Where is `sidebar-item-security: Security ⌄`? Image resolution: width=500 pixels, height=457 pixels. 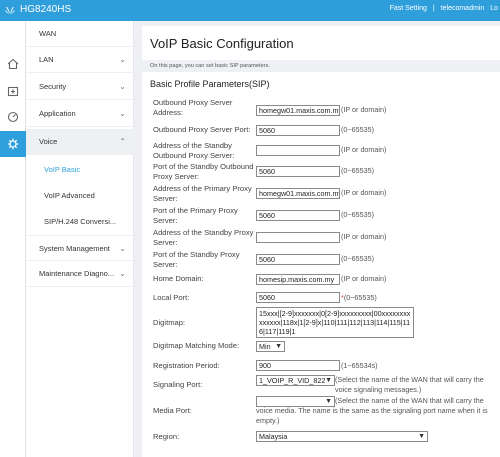
sidebar-item-security: Security ⌄ is located at coordinates (80, 87).